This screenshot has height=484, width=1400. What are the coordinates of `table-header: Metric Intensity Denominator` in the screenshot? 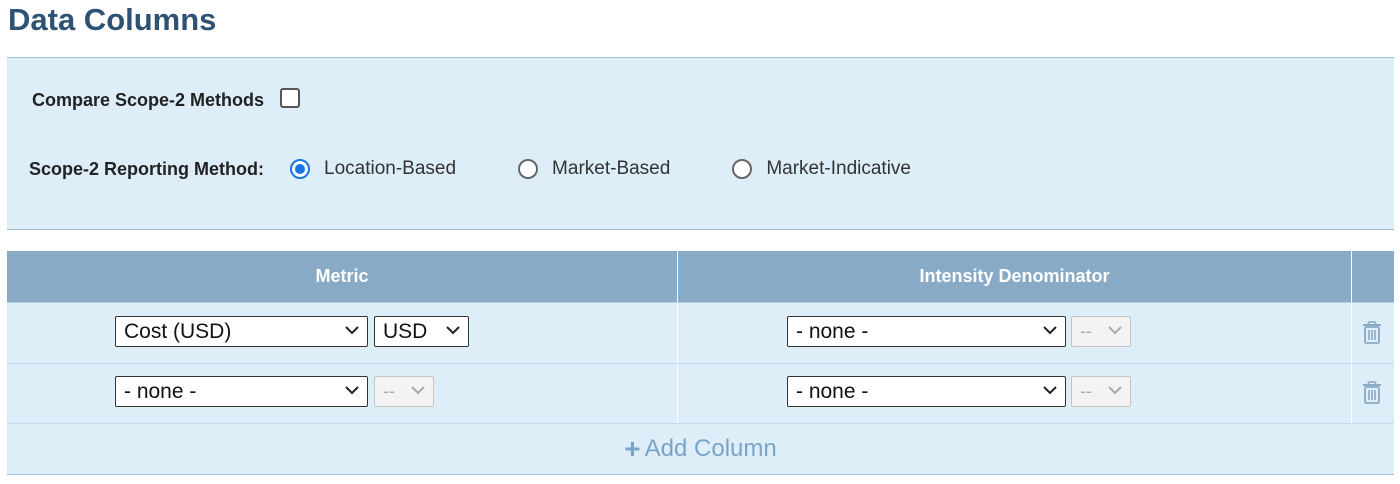 It's located at (700, 276).